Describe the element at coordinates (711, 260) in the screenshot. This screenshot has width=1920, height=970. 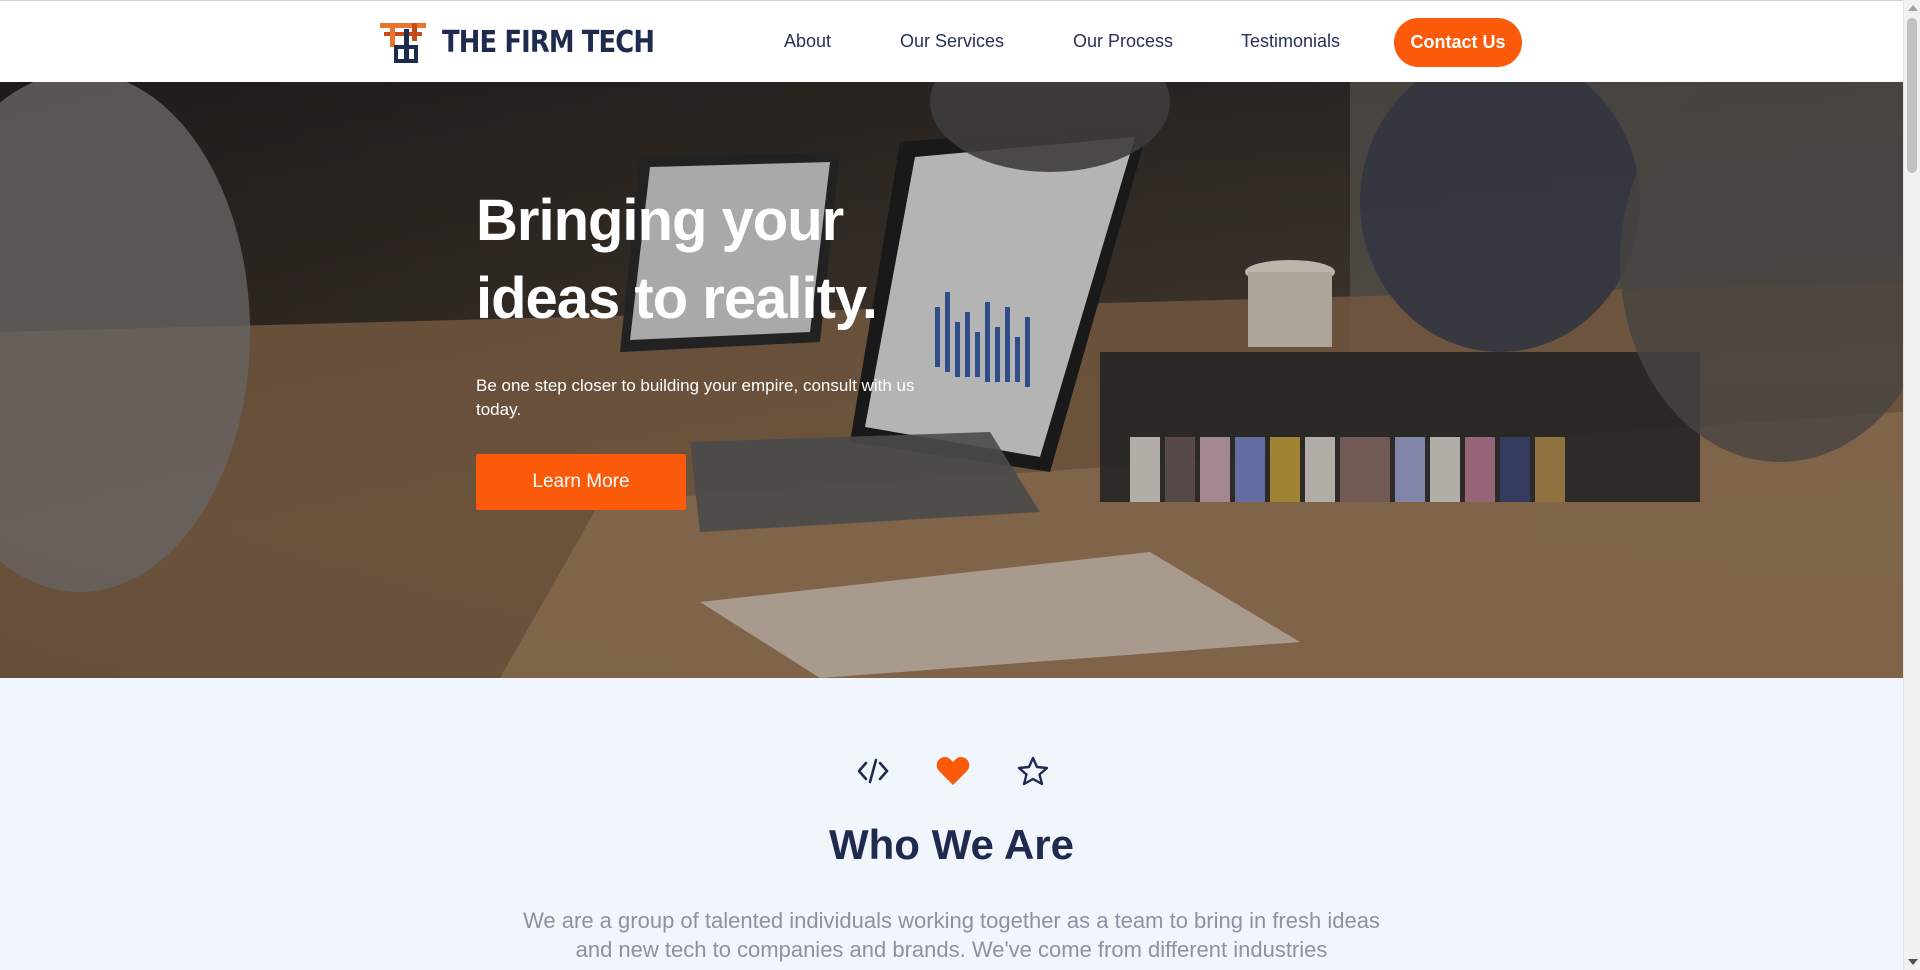
I see `hero-title: Bringing your ideas to reality.` at that location.